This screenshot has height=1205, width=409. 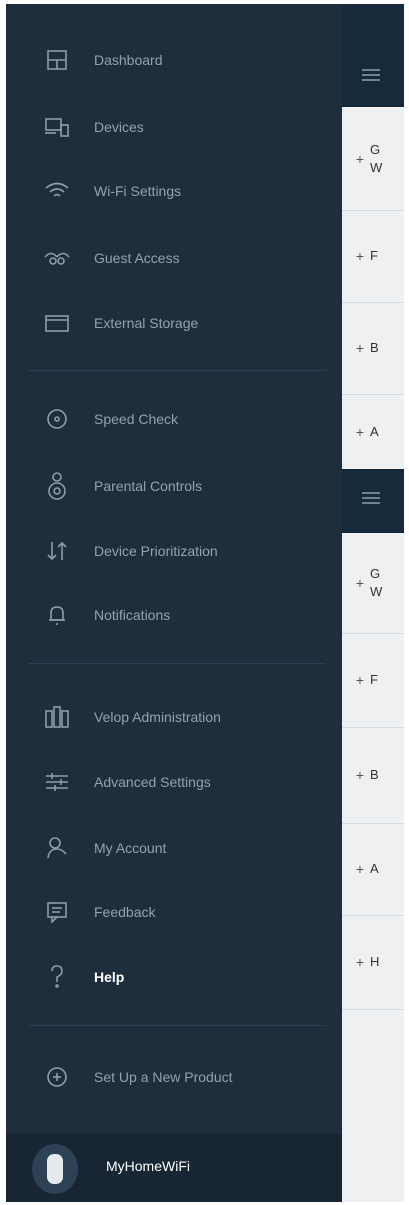 What do you see at coordinates (57, 191) in the screenshot?
I see `wifi-icon` at bounding box center [57, 191].